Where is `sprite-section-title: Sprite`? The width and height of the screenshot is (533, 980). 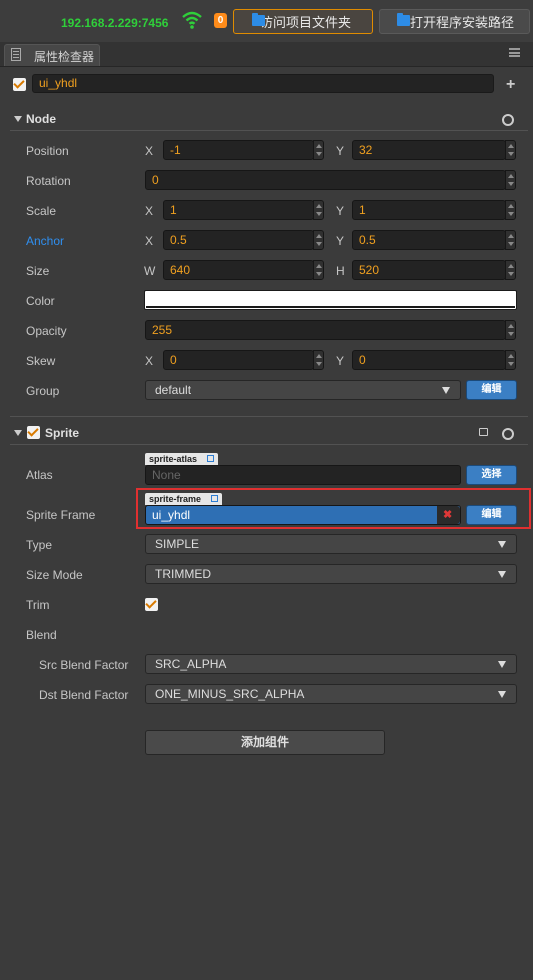
sprite-section-title: Sprite is located at coordinates (62, 433).